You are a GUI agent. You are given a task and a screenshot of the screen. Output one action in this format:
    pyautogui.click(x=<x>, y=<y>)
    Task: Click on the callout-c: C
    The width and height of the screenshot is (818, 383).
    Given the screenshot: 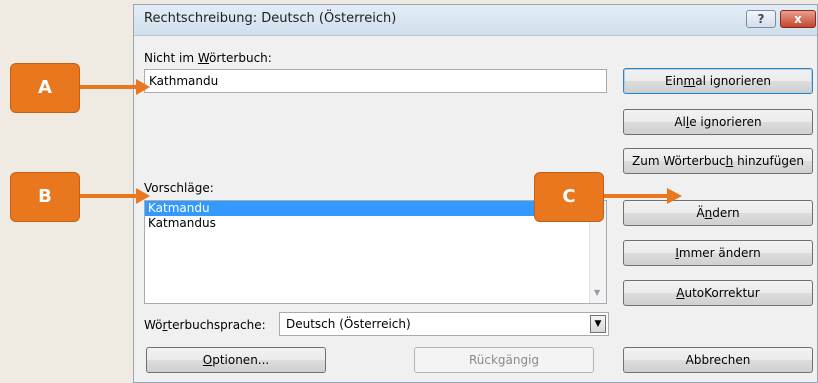 What is the action you would take?
    pyautogui.click(x=569, y=197)
    